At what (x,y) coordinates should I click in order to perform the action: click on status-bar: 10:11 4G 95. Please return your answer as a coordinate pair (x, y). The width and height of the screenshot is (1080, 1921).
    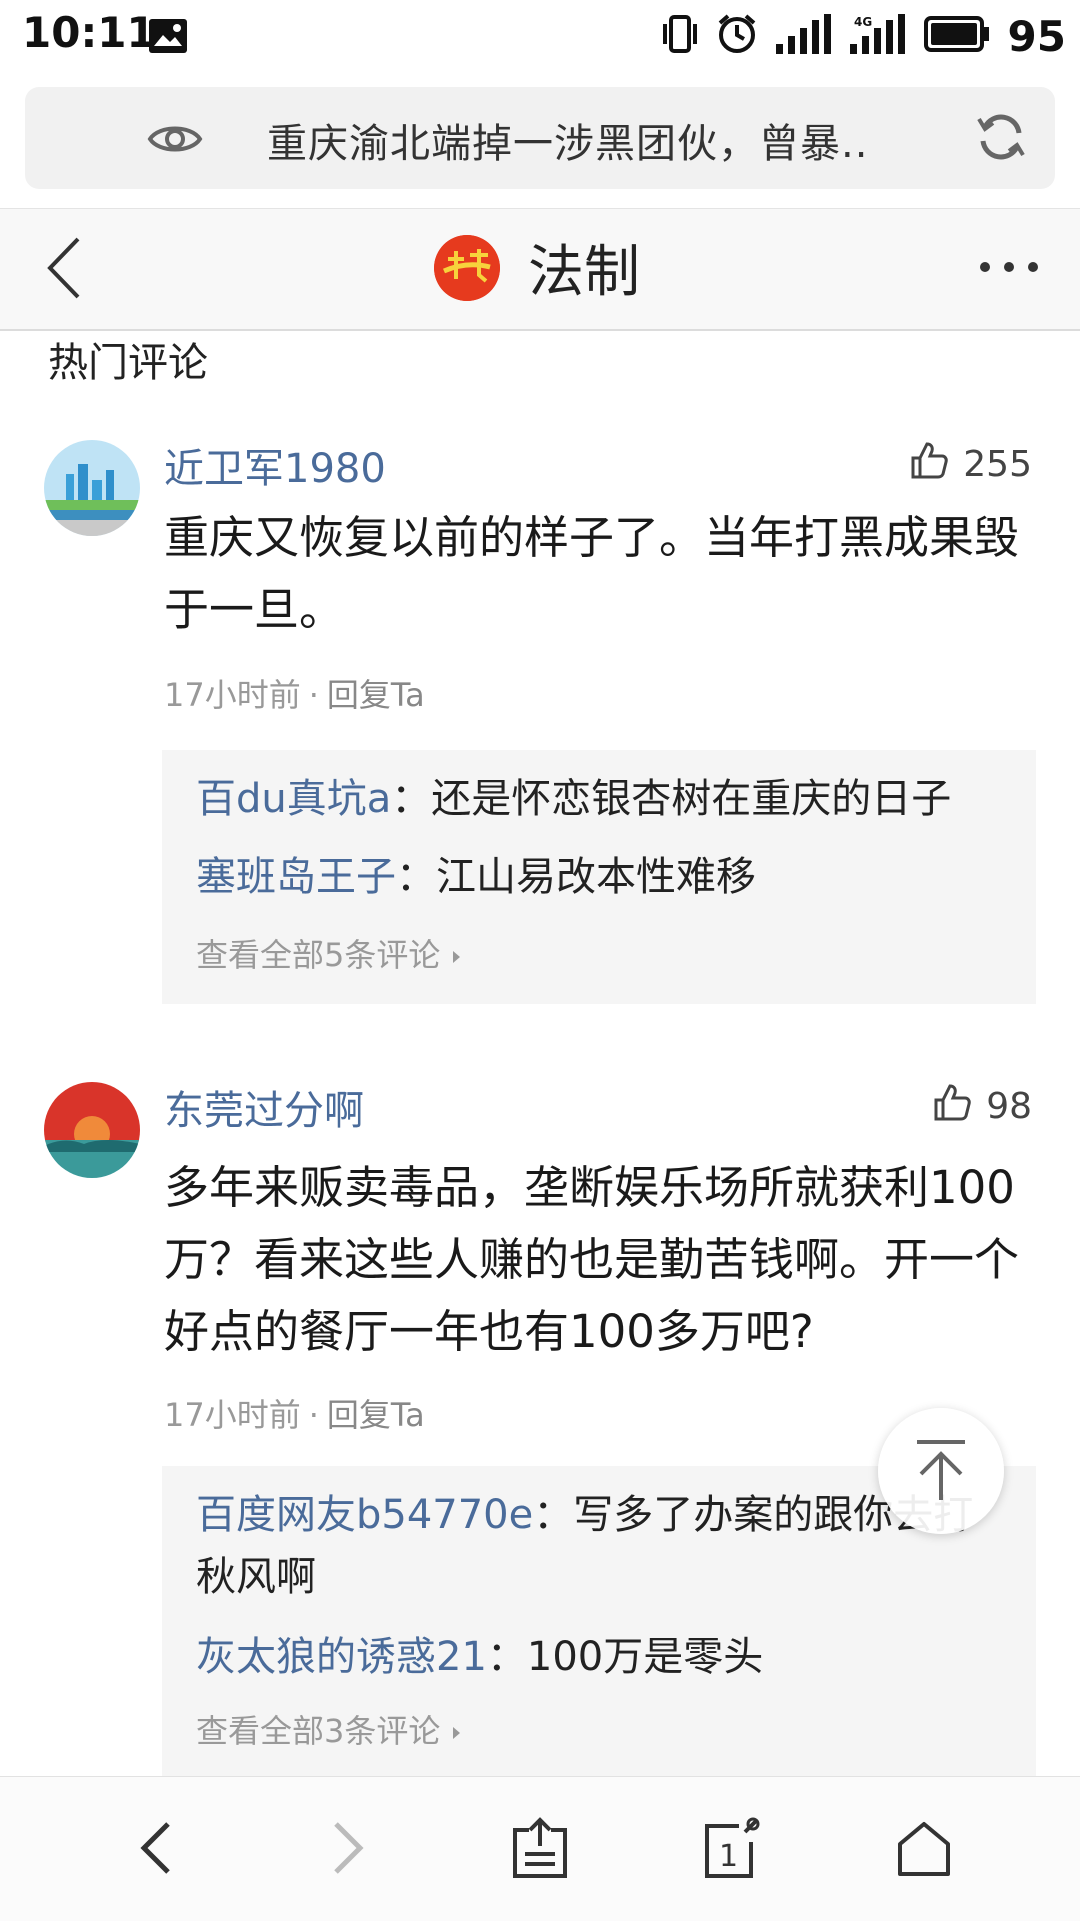
    Looking at the image, I should click on (540, 36).